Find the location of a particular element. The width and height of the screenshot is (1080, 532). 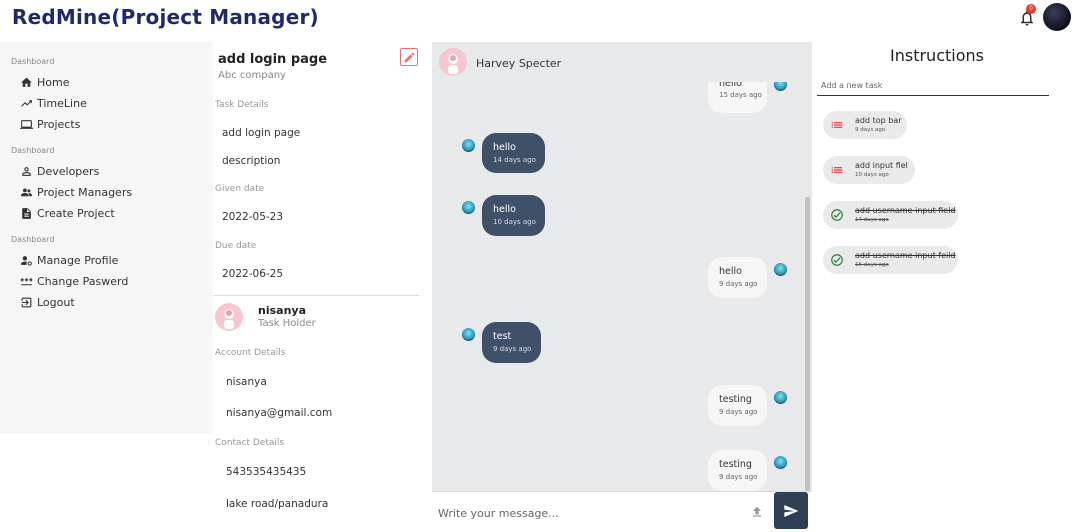

due-date-value: 2022-06-25 is located at coordinates (253, 274).